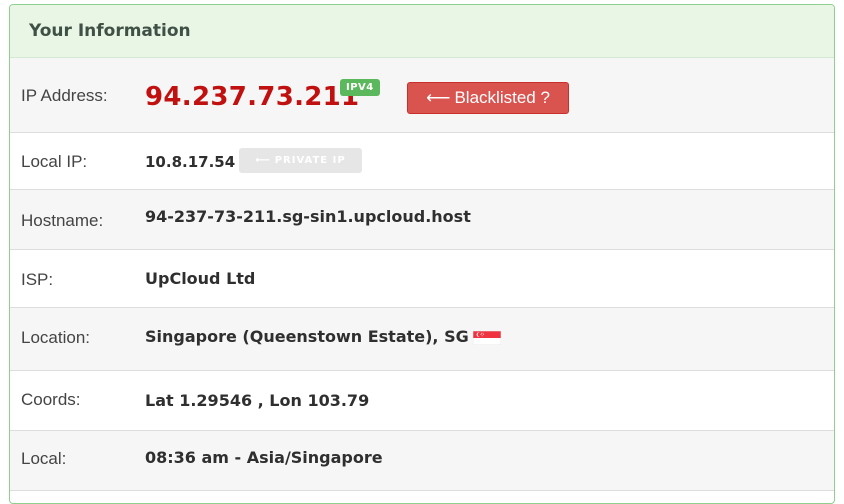  Describe the element at coordinates (200, 278) in the screenshot. I see `isp-value: UpCloud Ltd` at that location.